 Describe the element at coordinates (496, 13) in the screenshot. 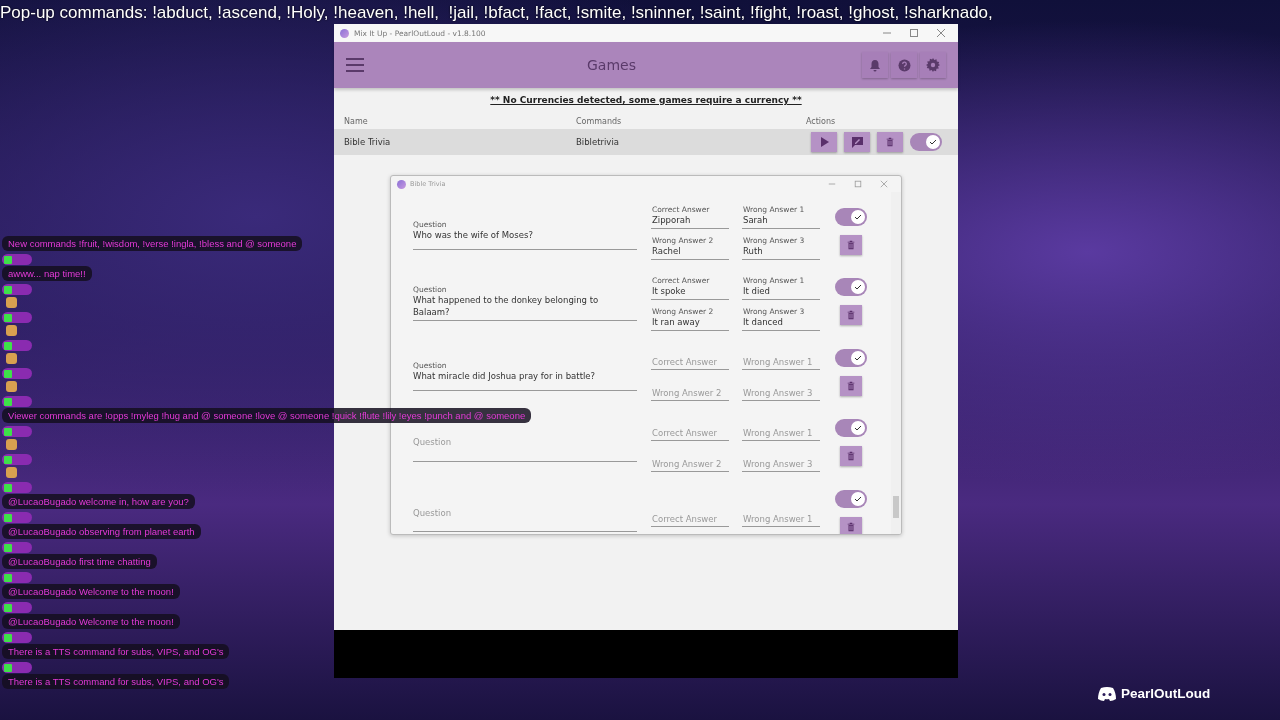

I see `banner-text: Pop-up commands: !abduct, !ascend, !Holy, !heaven, !hell, !jail, !bfact, !fact, !smite, !sninner, !saint, !fight, !roast, !ghost, !sharknado,` at that location.